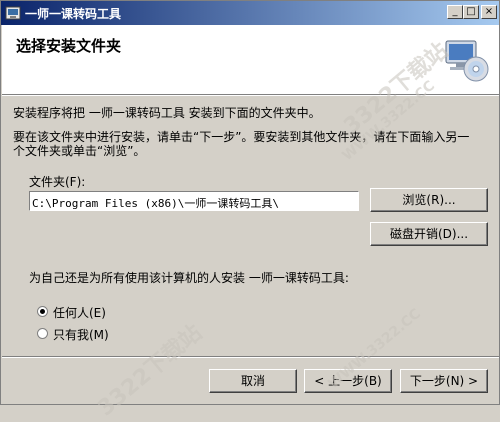 Image resolution: width=500 pixels, height=422 pixels. What do you see at coordinates (189, 278) in the screenshot?
I see `install-scope-question: 为自己还是为所有使用该计算机的人安装 一师一课转码工具:` at bounding box center [189, 278].